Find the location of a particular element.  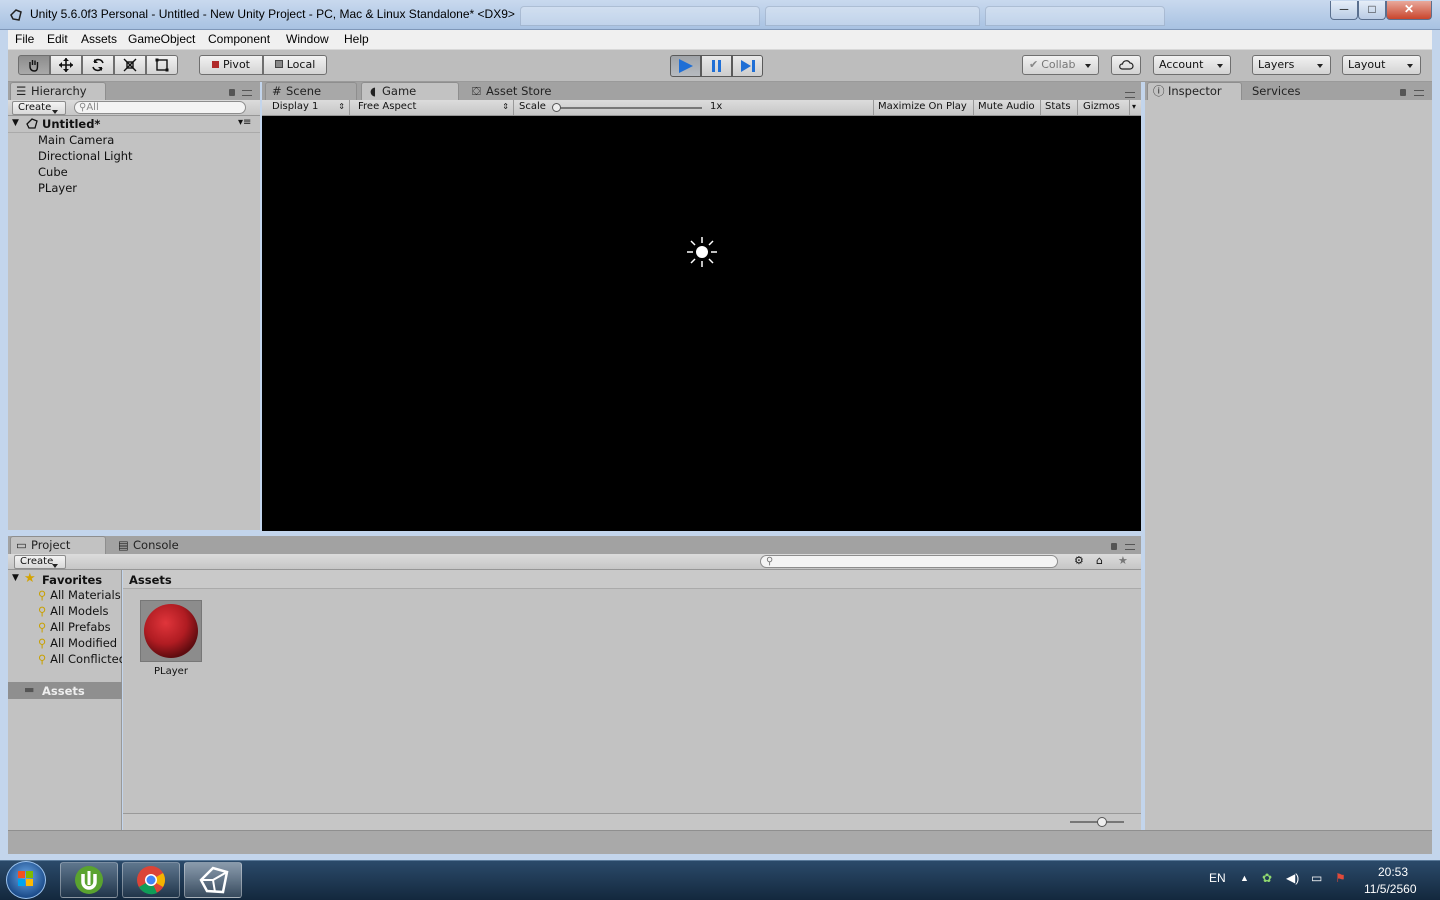

gizmos-toggle: Gizmos is located at coordinates (1103, 107).